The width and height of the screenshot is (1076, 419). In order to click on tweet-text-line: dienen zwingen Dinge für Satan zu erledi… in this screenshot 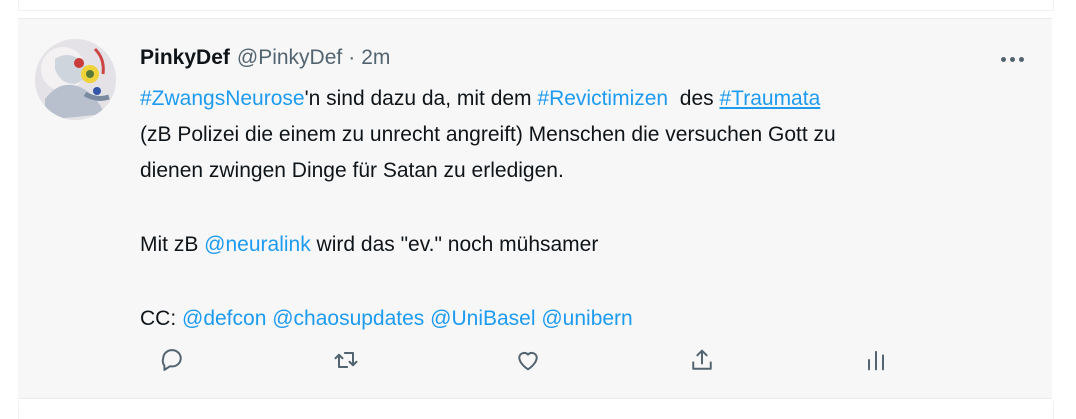, I will do `click(580, 171)`.